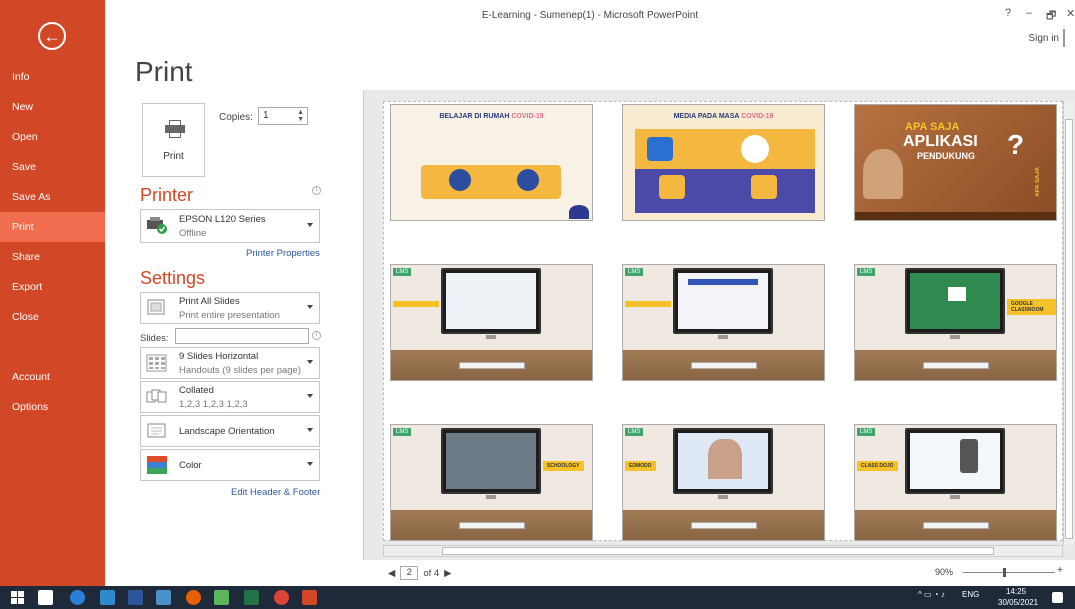  Describe the element at coordinates (723, 162) in the screenshot. I see `slide-thumbnail-2: MEDIA PADA MASA COVID-19` at that location.